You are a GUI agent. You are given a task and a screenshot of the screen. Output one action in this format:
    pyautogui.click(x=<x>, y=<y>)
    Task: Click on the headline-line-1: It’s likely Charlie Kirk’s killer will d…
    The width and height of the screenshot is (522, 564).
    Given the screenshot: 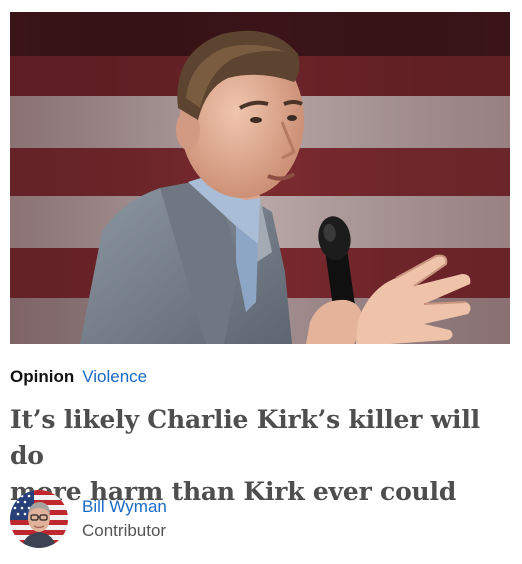 What is the action you would take?
    pyautogui.click(x=245, y=437)
    